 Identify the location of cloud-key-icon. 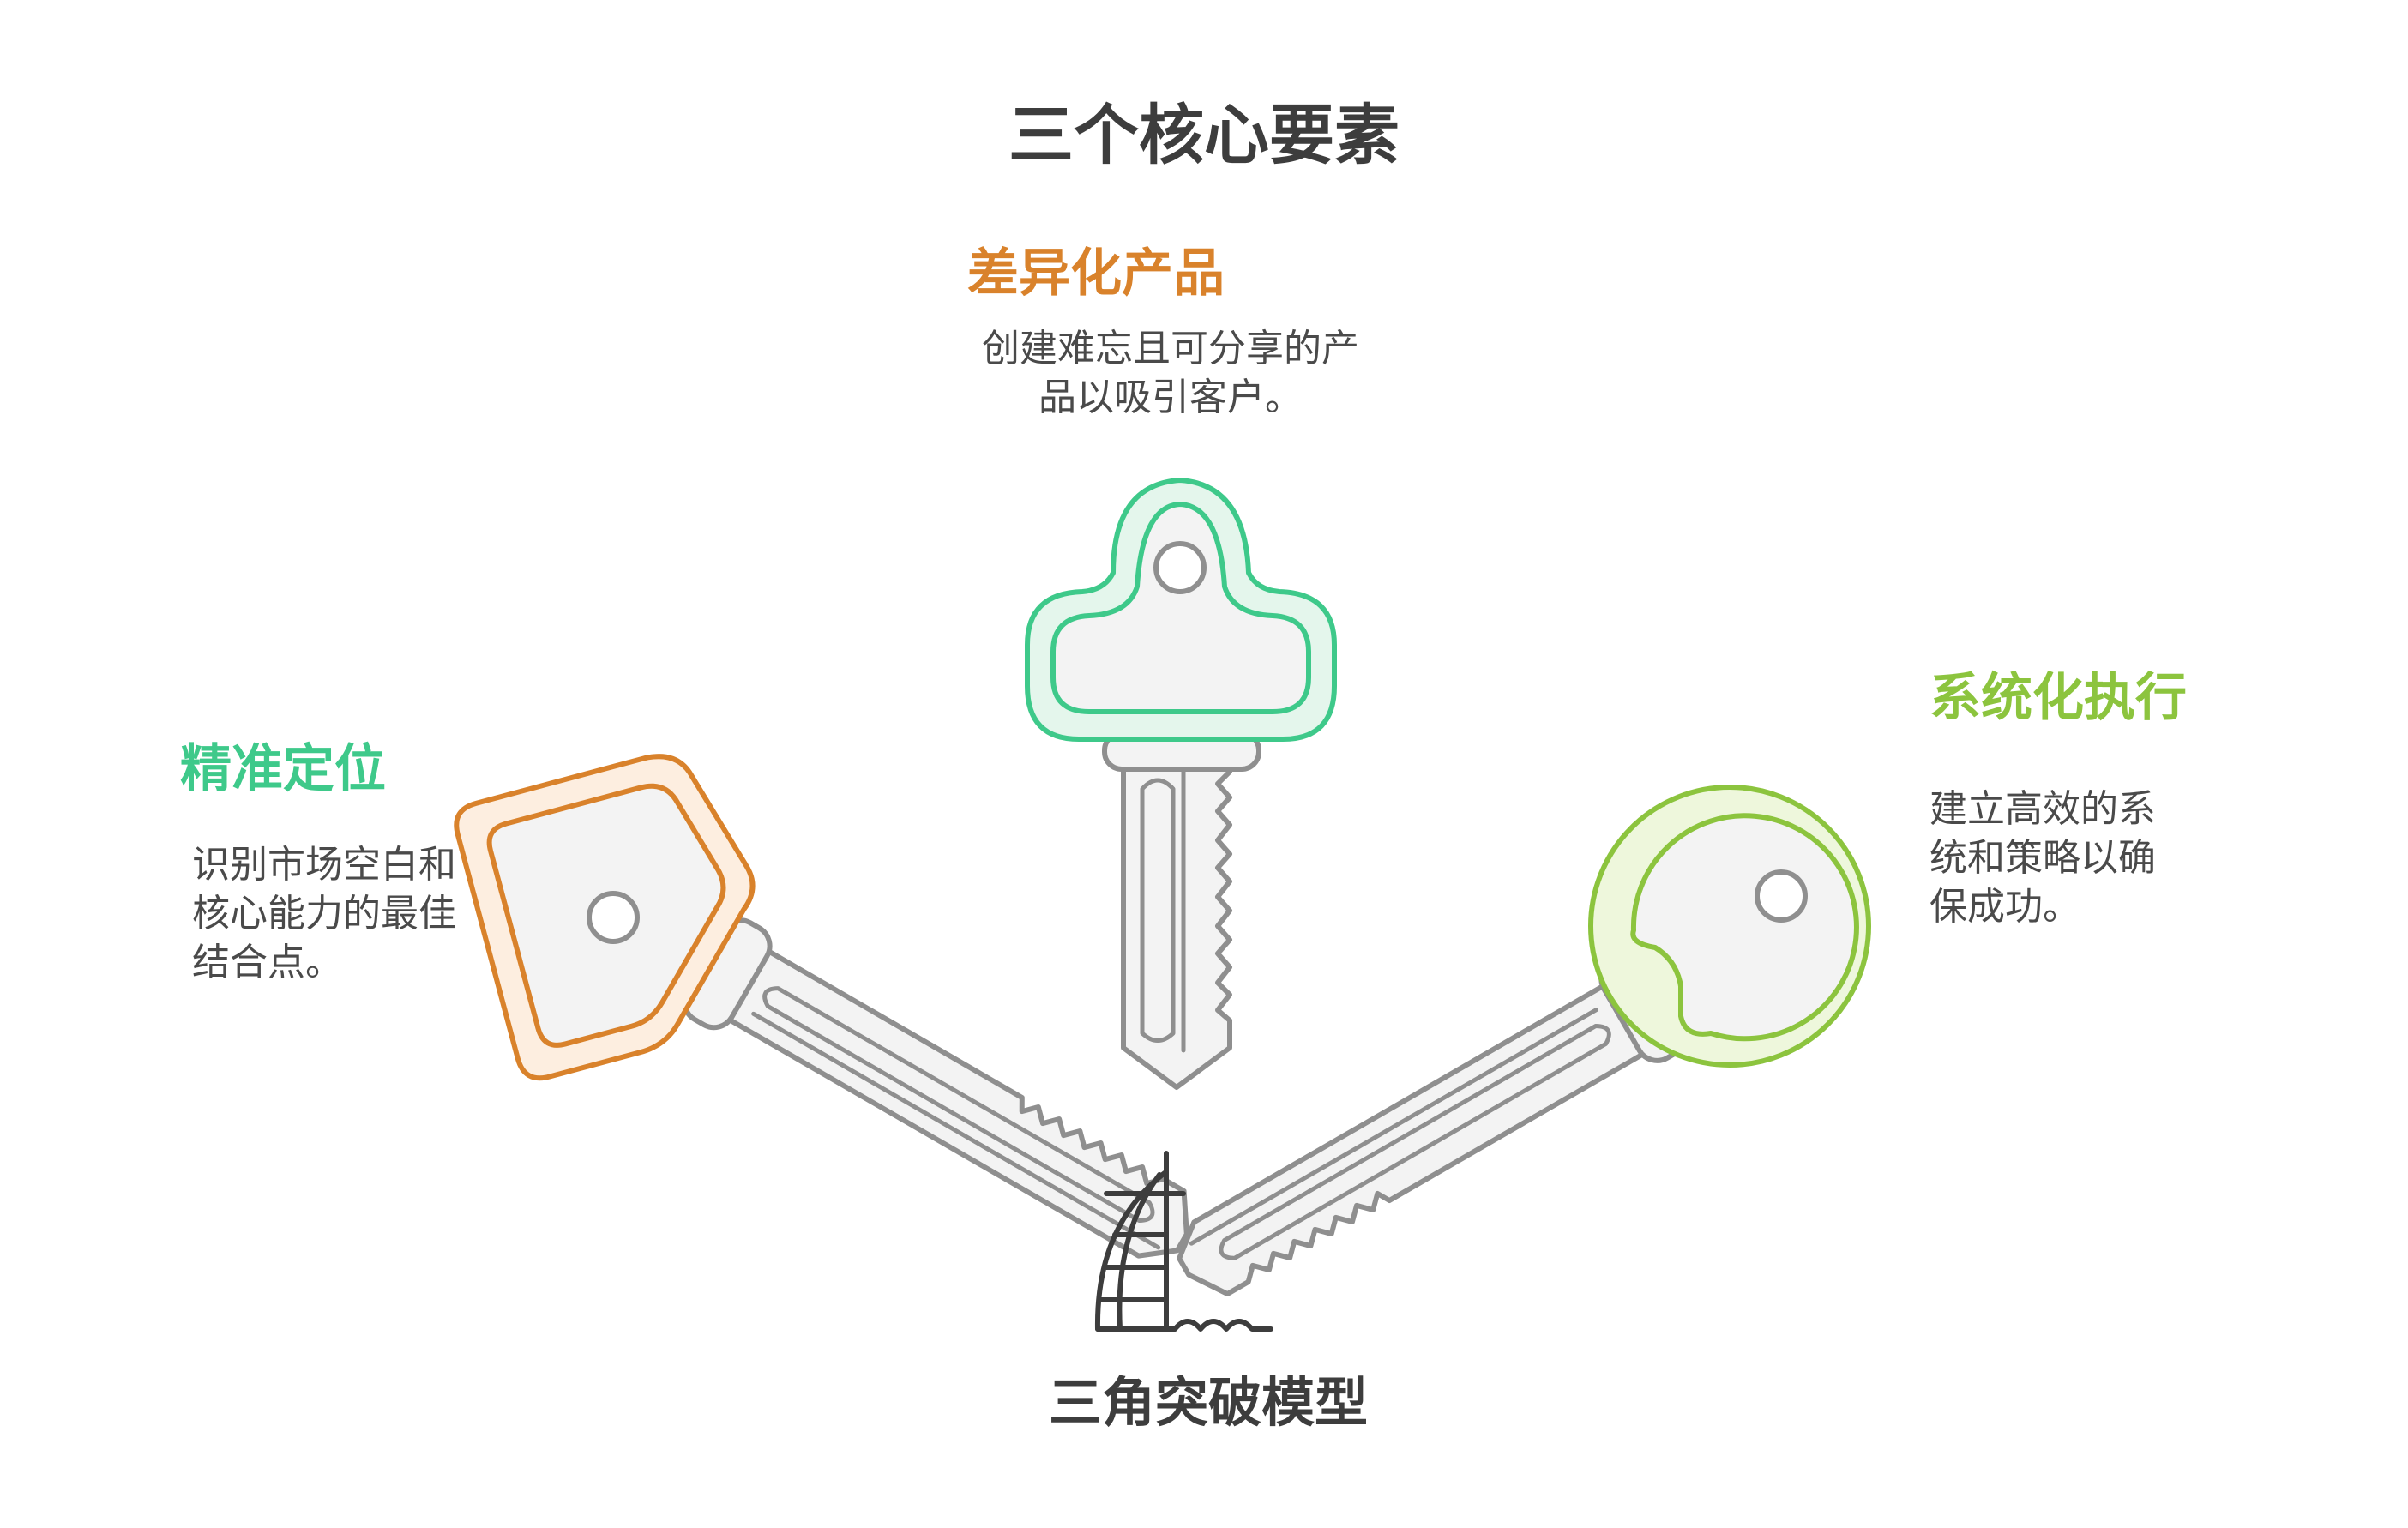
(1181, 784).